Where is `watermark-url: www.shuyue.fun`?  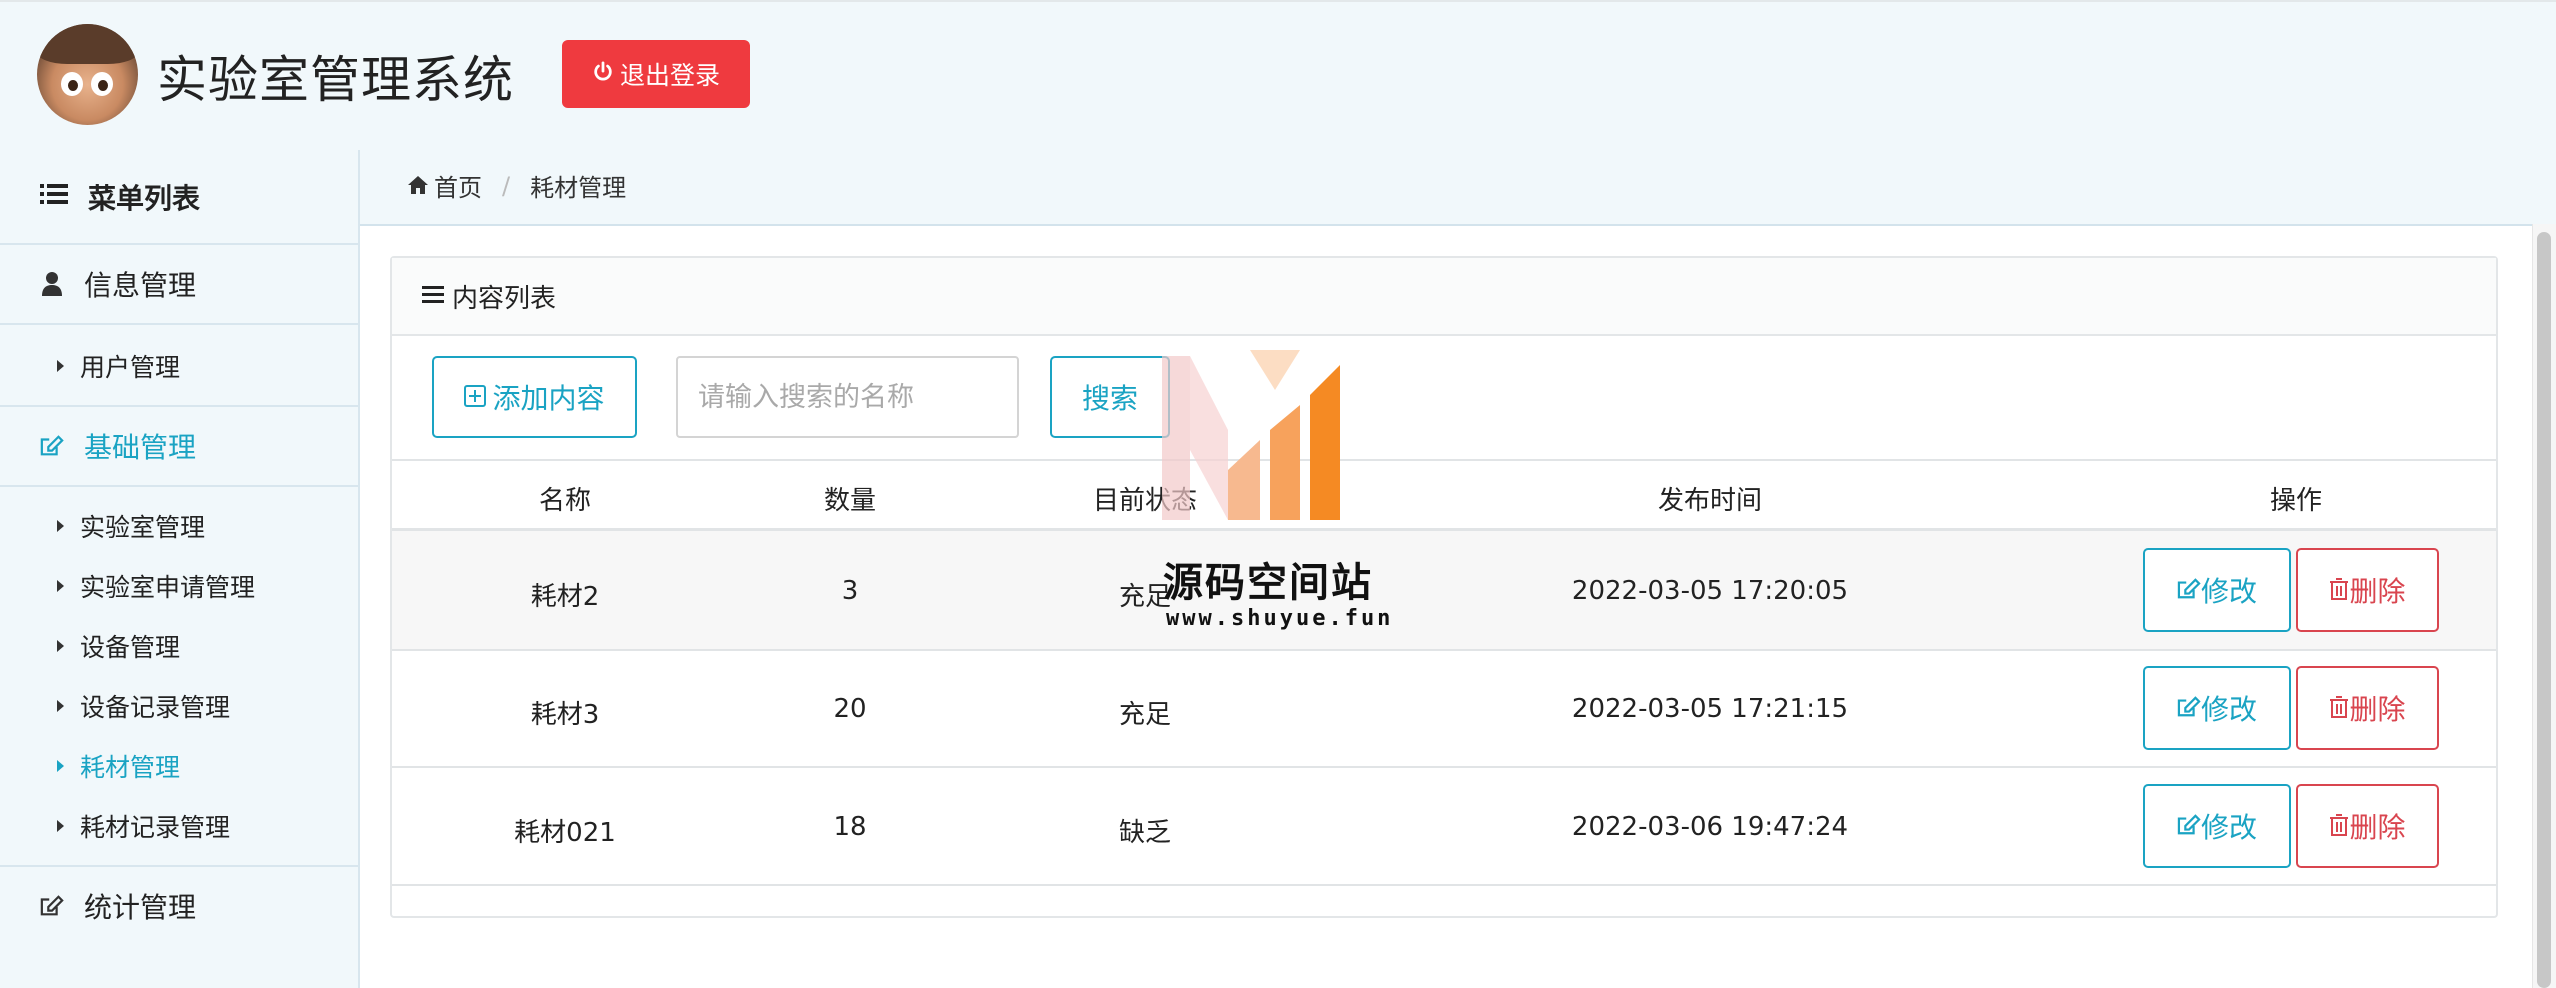 watermark-url: www.shuyue.fun is located at coordinates (1280, 618).